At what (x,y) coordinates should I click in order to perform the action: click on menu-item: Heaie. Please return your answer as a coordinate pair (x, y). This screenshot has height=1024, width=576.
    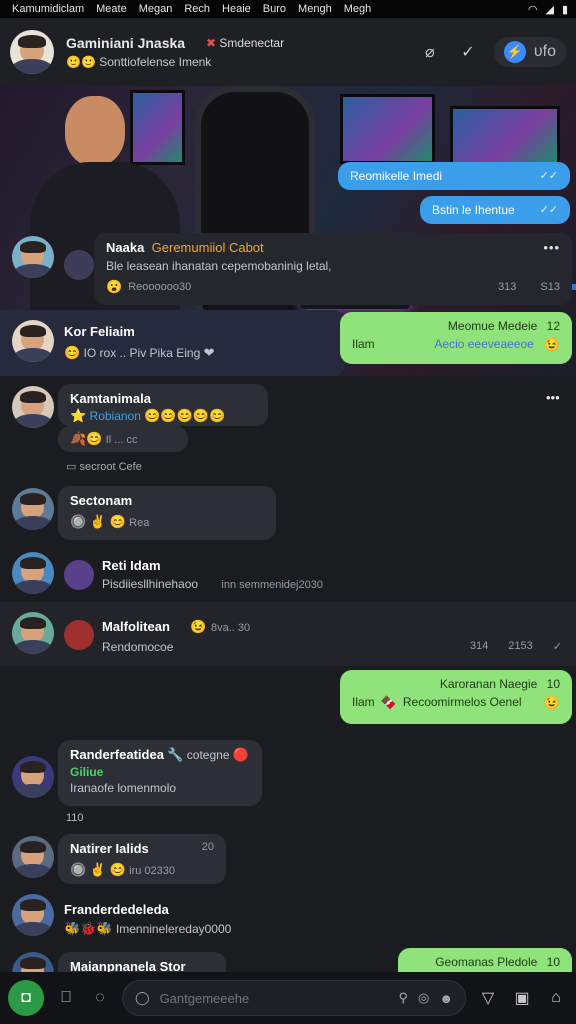
    Looking at the image, I should click on (236, 9).